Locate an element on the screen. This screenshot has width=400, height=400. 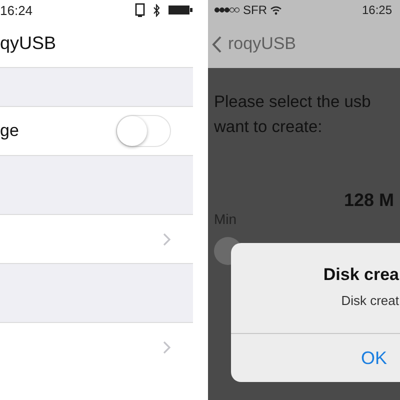
ok-button: OK is located at coordinates (373, 358).